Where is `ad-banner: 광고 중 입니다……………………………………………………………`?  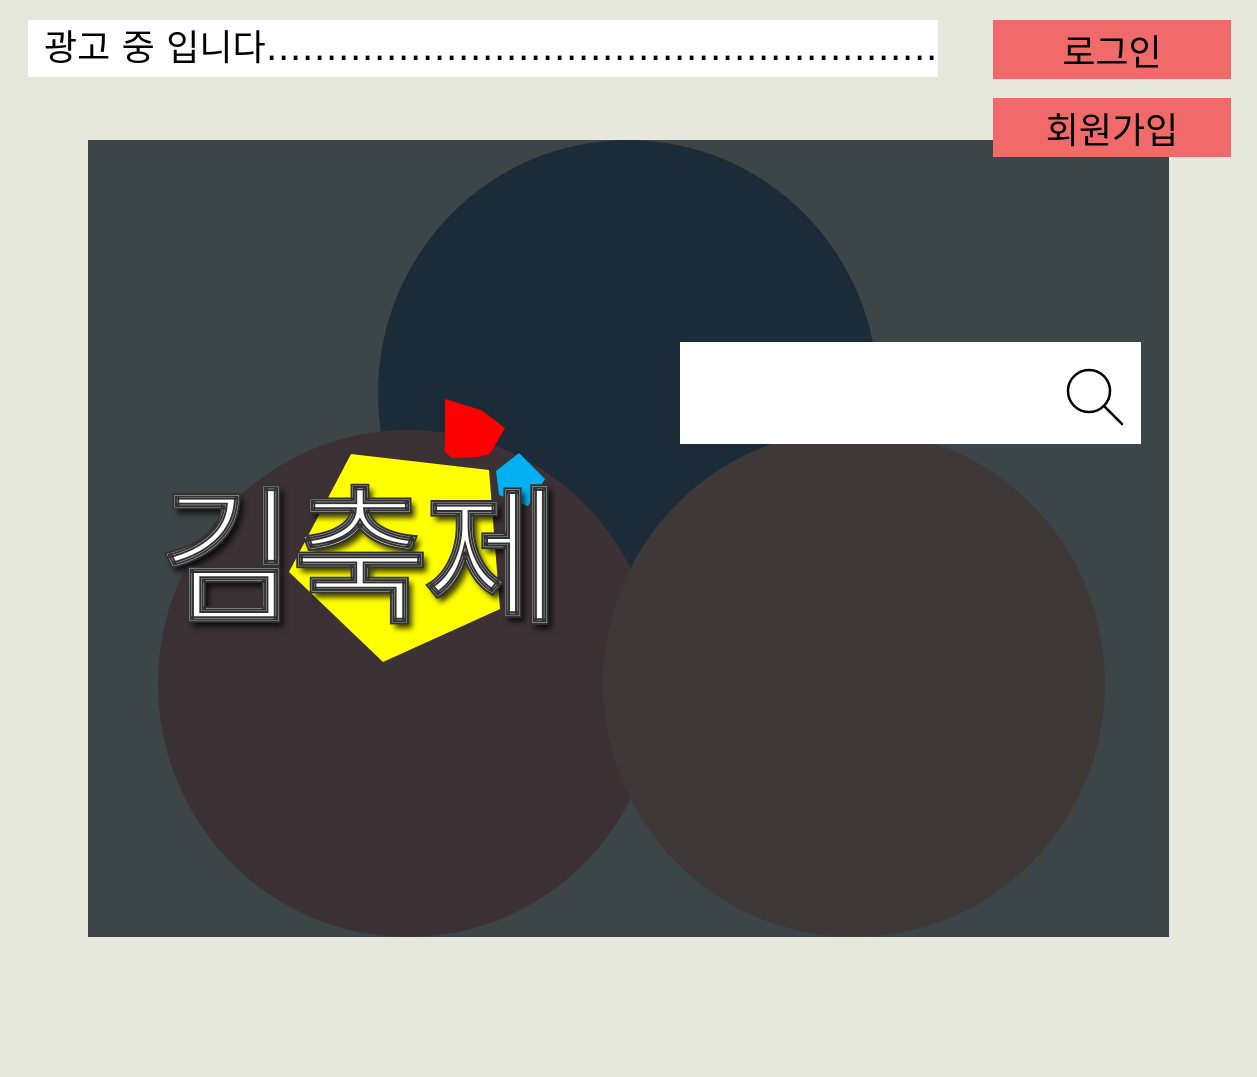 ad-banner: 광고 중 입니다…………………………………………………………… is located at coordinates (483, 48).